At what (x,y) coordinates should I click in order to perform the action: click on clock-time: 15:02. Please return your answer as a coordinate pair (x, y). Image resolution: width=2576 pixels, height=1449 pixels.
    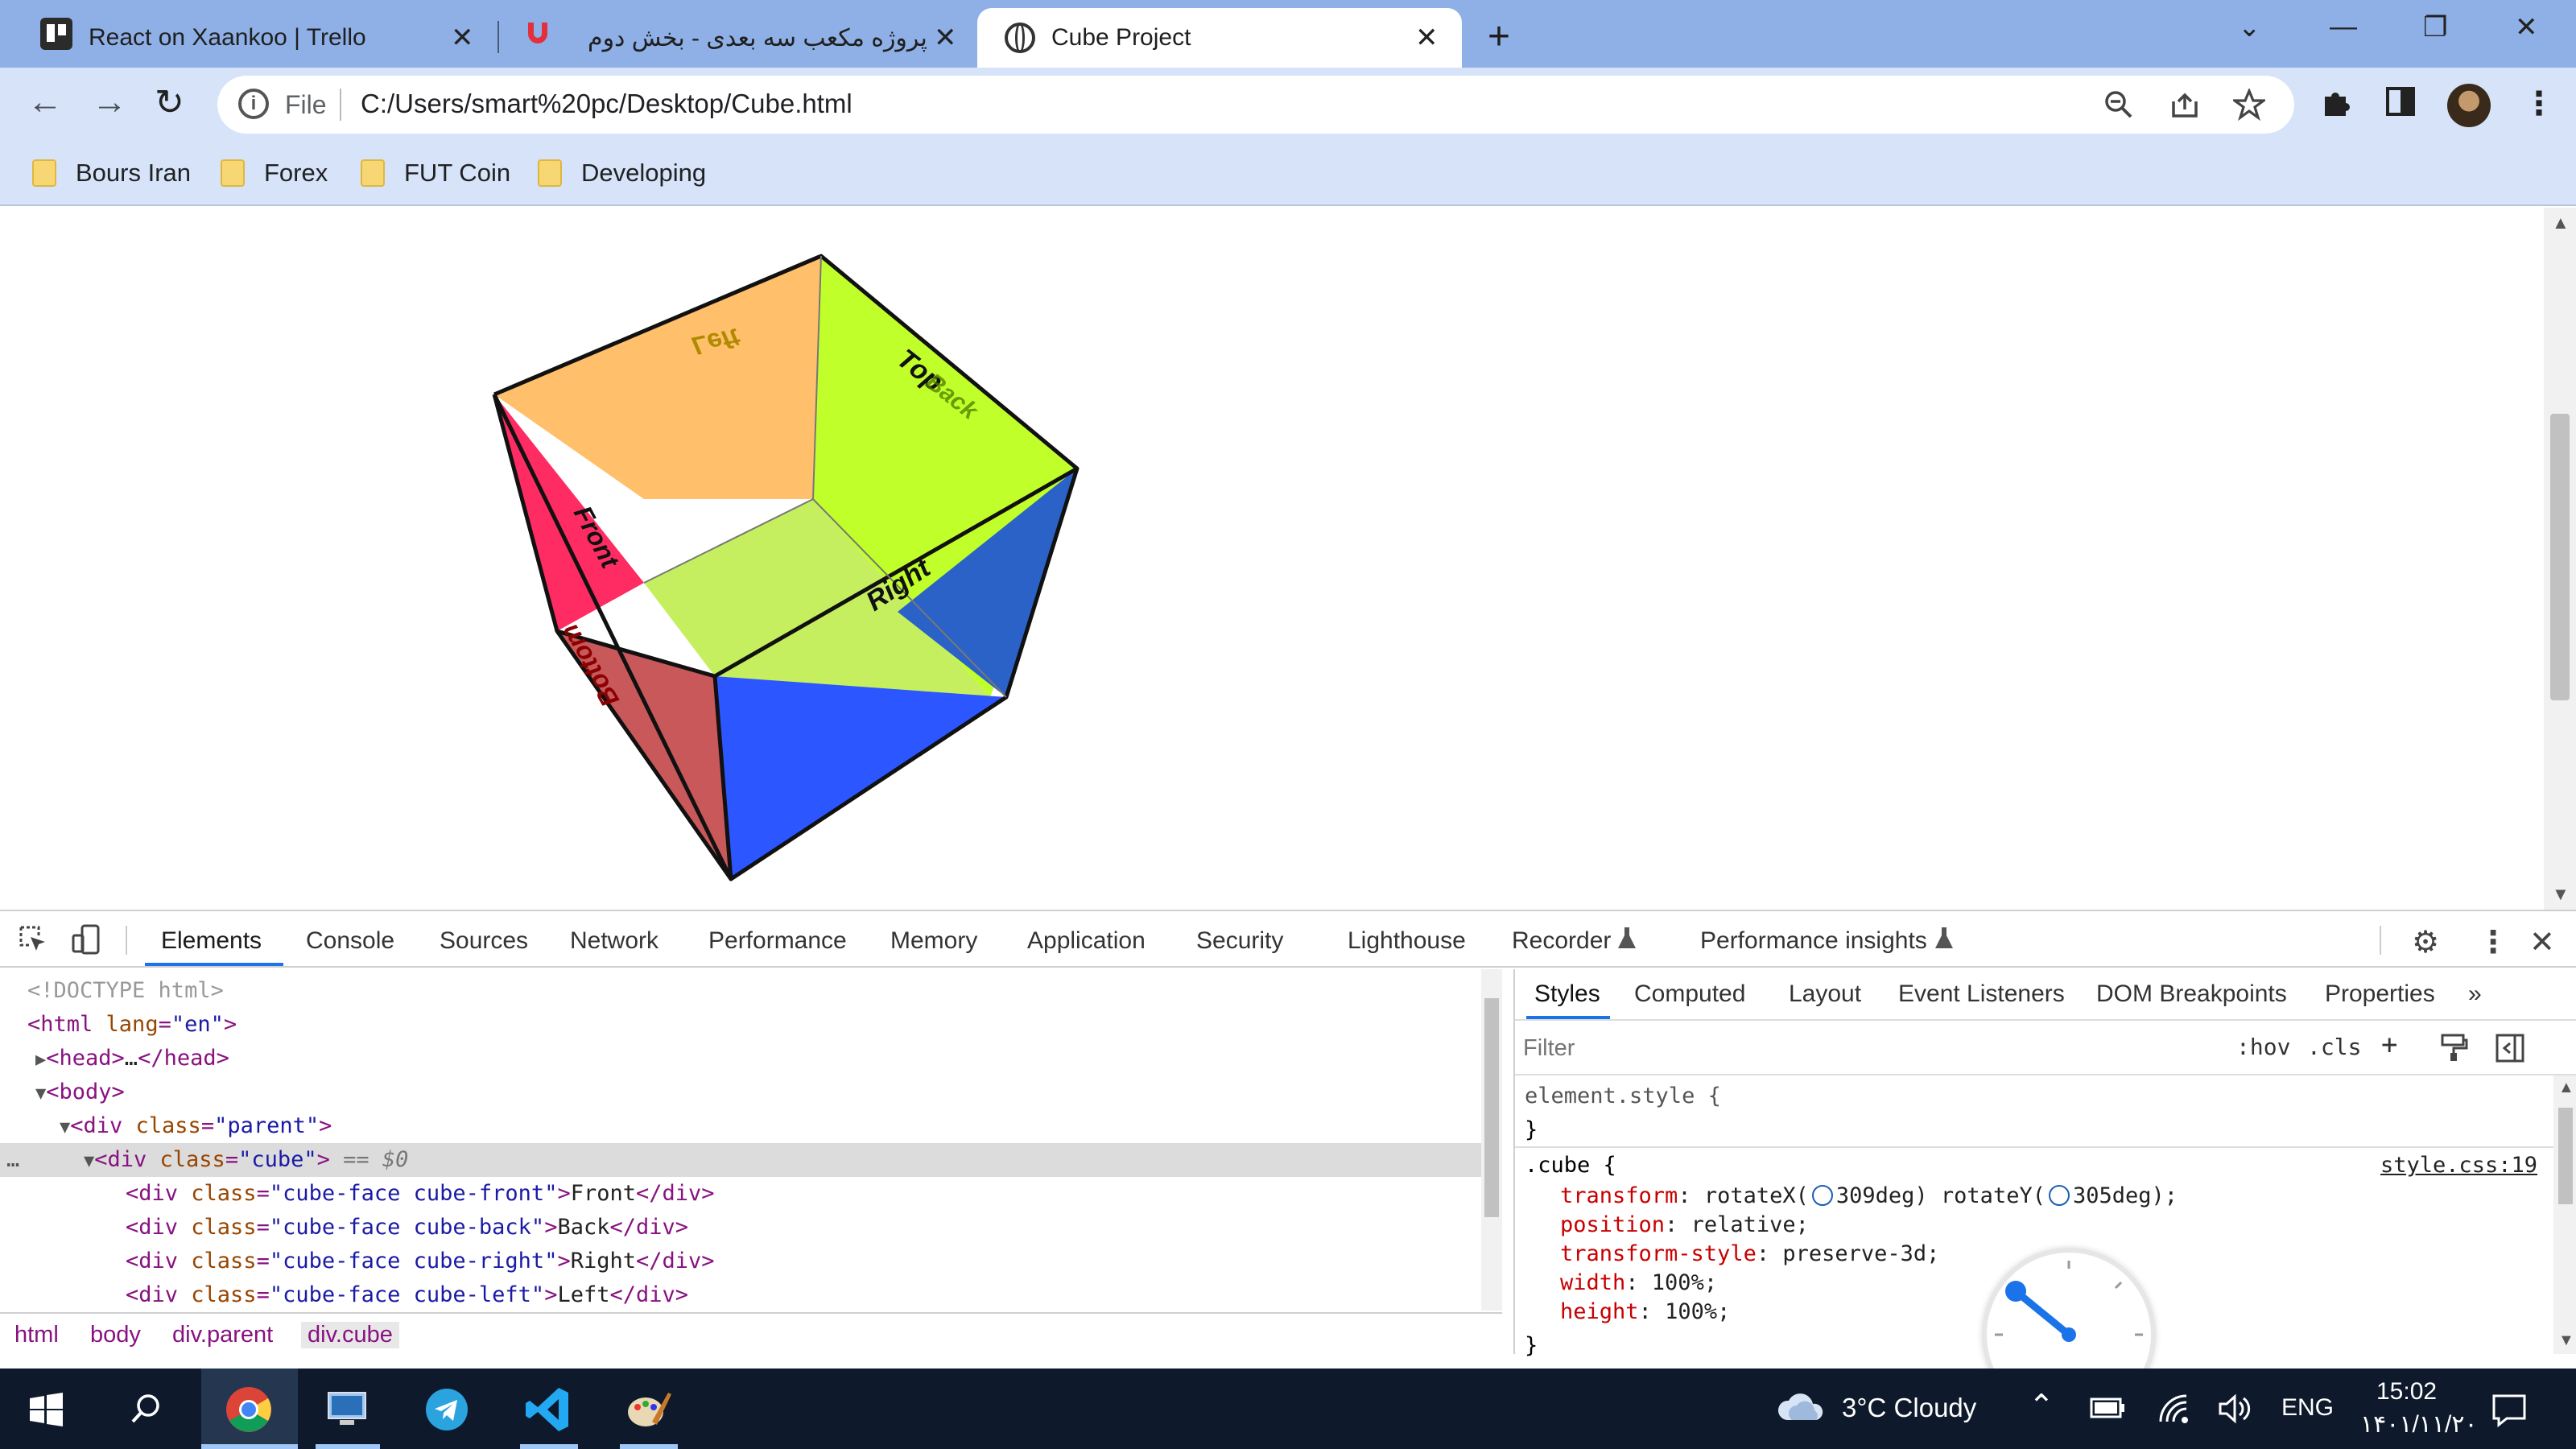
    Looking at the image, I should click on (2406, 1392).